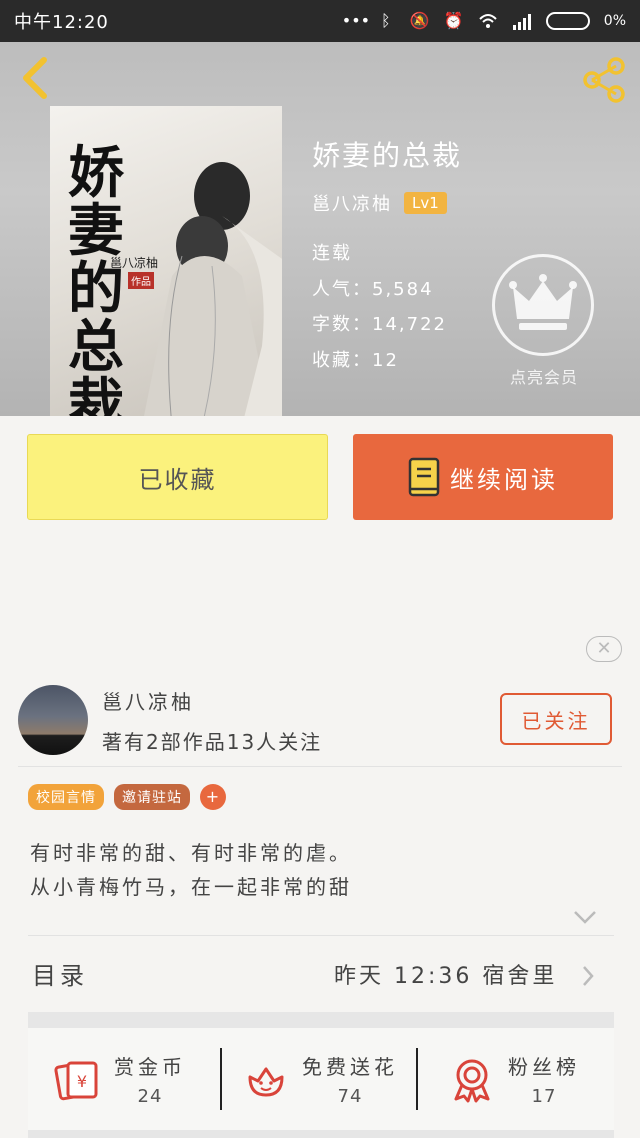 This screenshot has width=640, height=1138. Describe the element at coordinates (387, 155) in the screenshot. I see `book-title: 娇妻的总裁` at that location.